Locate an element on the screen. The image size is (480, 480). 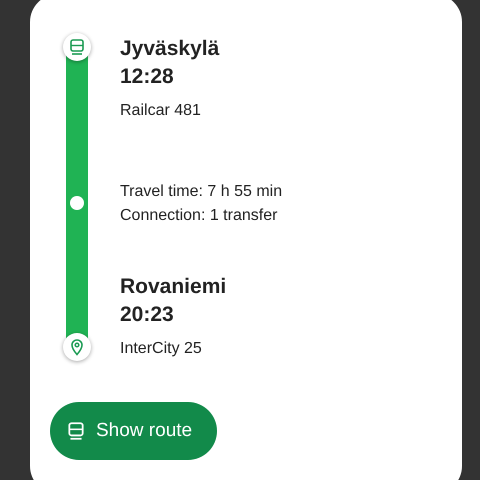
train-name: Railcar 481 is located at coordinates (161, 111).